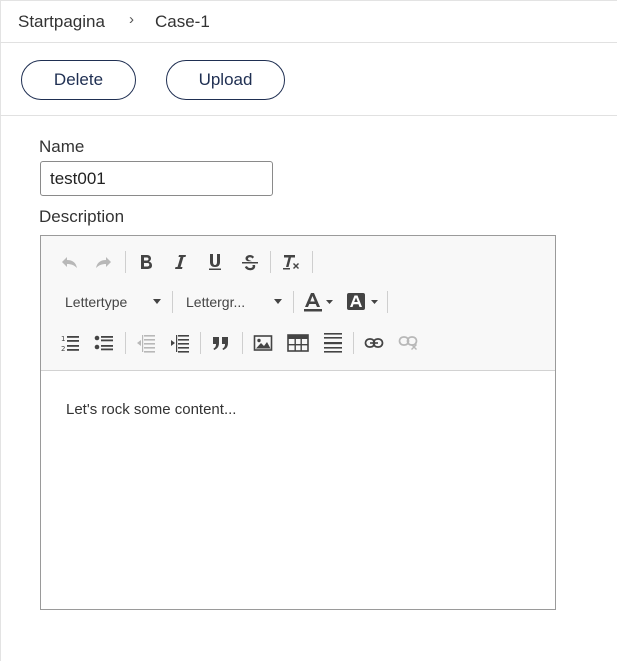 Image resolution: width=617 pixels, height=661 pixels. I want to click on undo-icon, so click(70, 262).